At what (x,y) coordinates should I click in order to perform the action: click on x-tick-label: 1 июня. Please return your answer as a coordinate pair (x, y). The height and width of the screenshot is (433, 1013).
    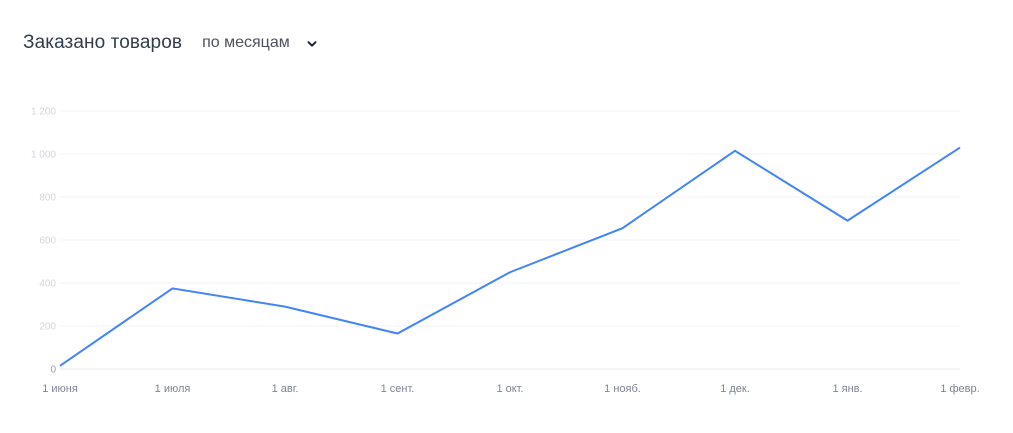
    Looking at the image, I should click on (60, 389).